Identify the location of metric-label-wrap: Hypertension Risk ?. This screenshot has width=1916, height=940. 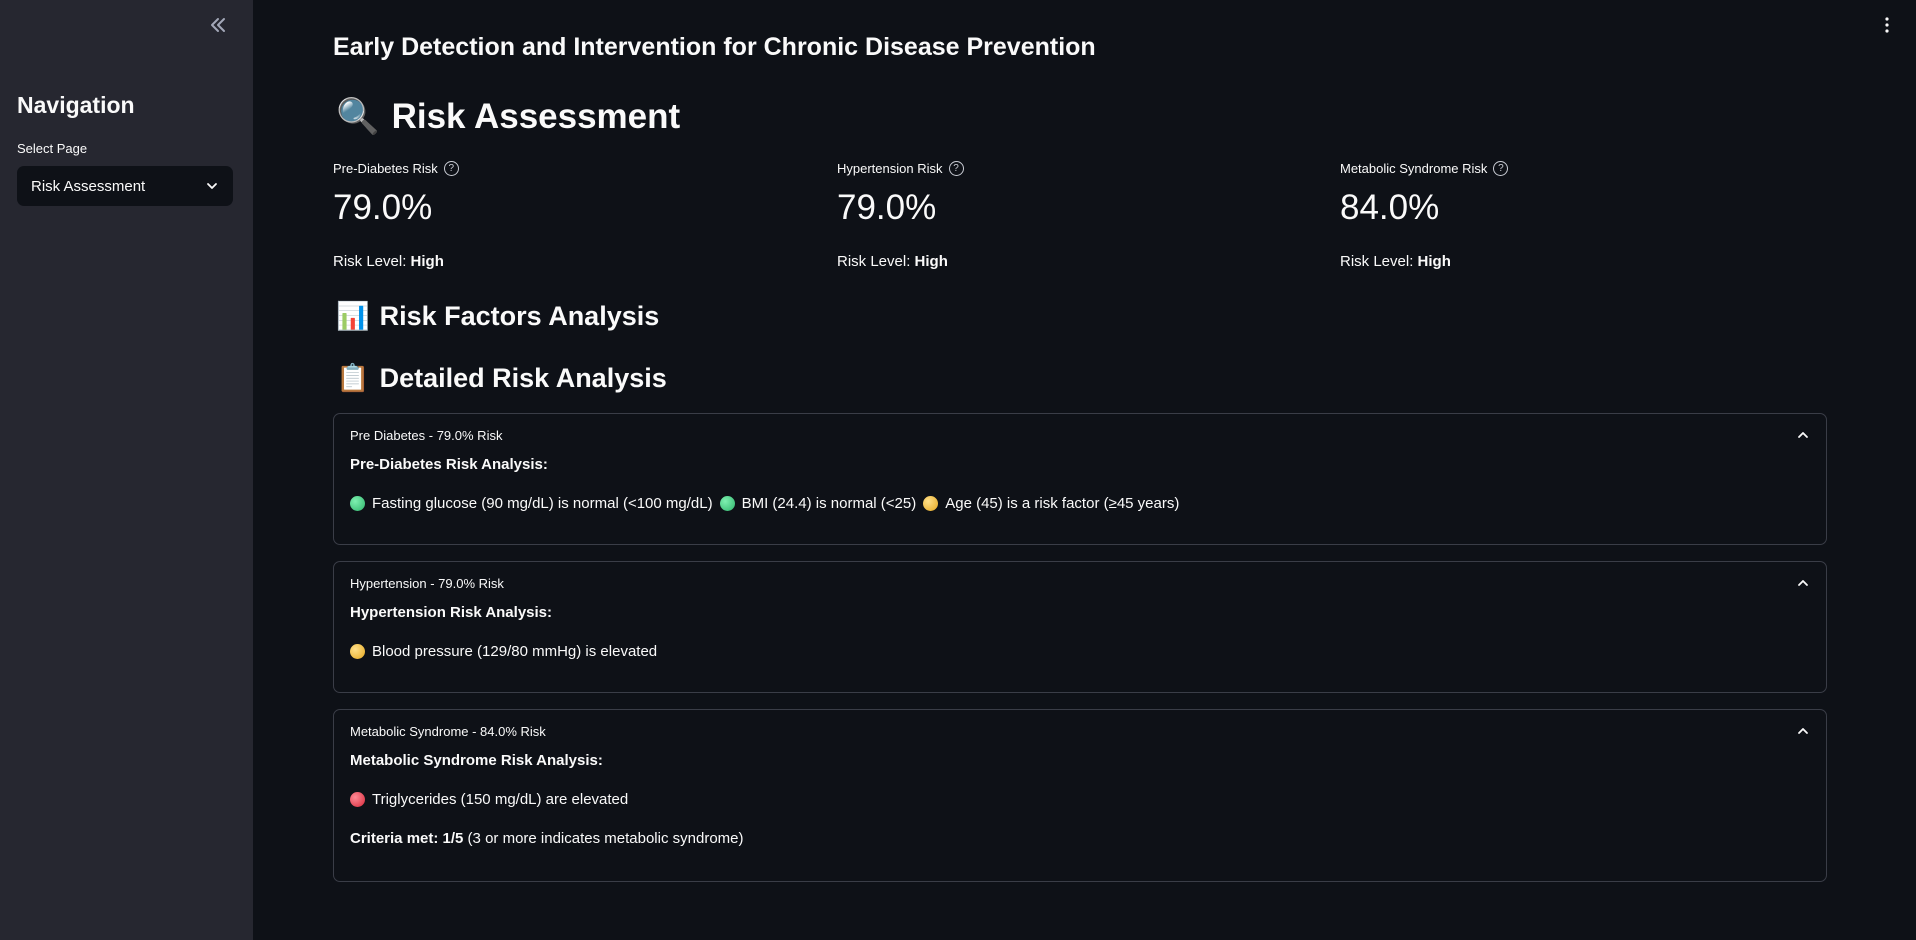
(1077, 168).